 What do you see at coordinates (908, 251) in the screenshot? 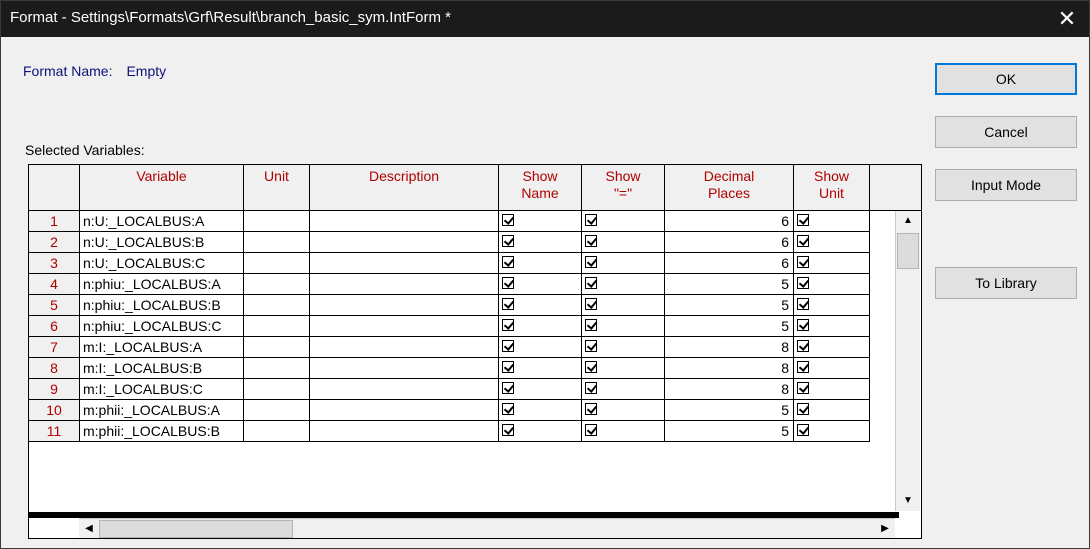
I see `vertical-scroll-thumb` at bounding box center [908, 251].